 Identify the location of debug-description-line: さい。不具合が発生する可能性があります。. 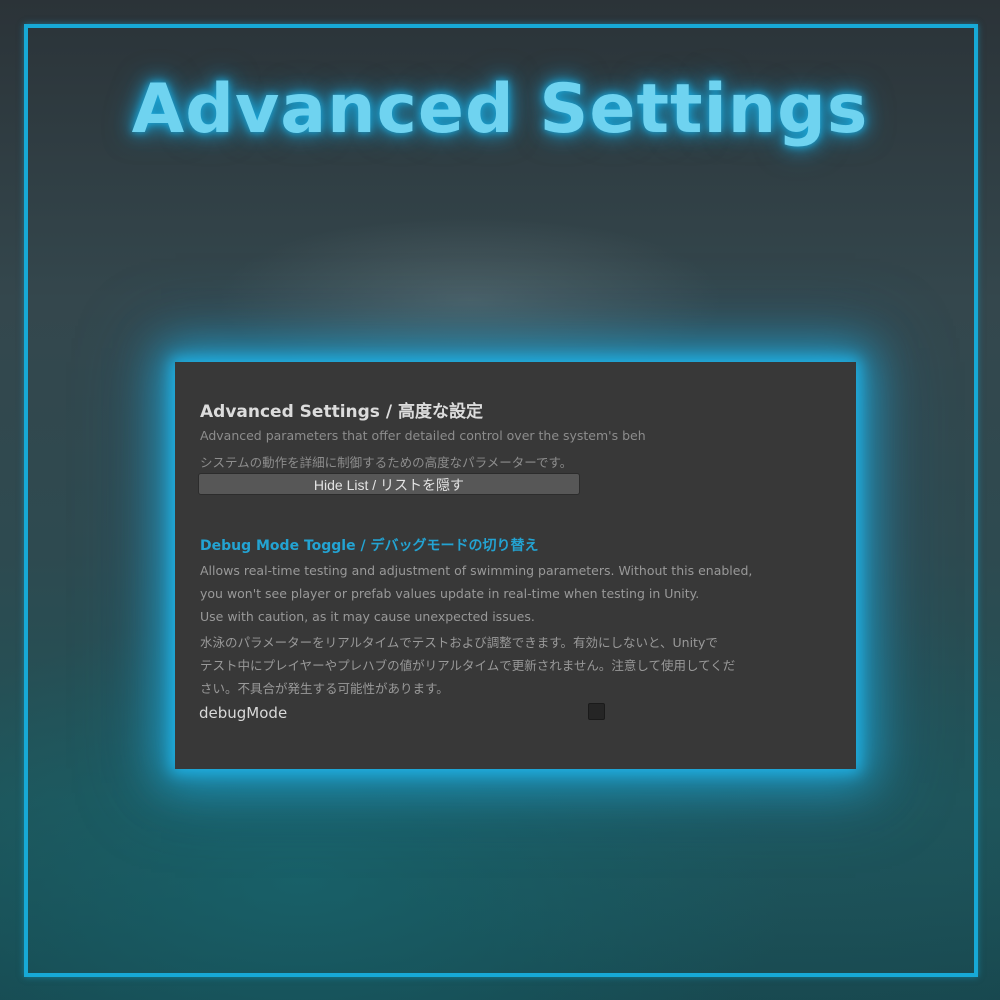
(324, 688).